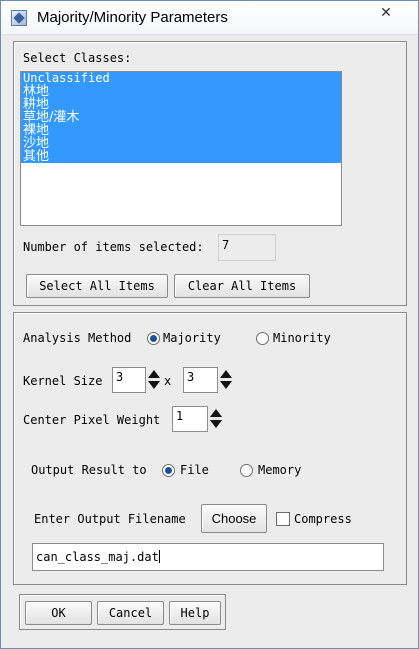  I want to click on file-radio, so click(168, 470).